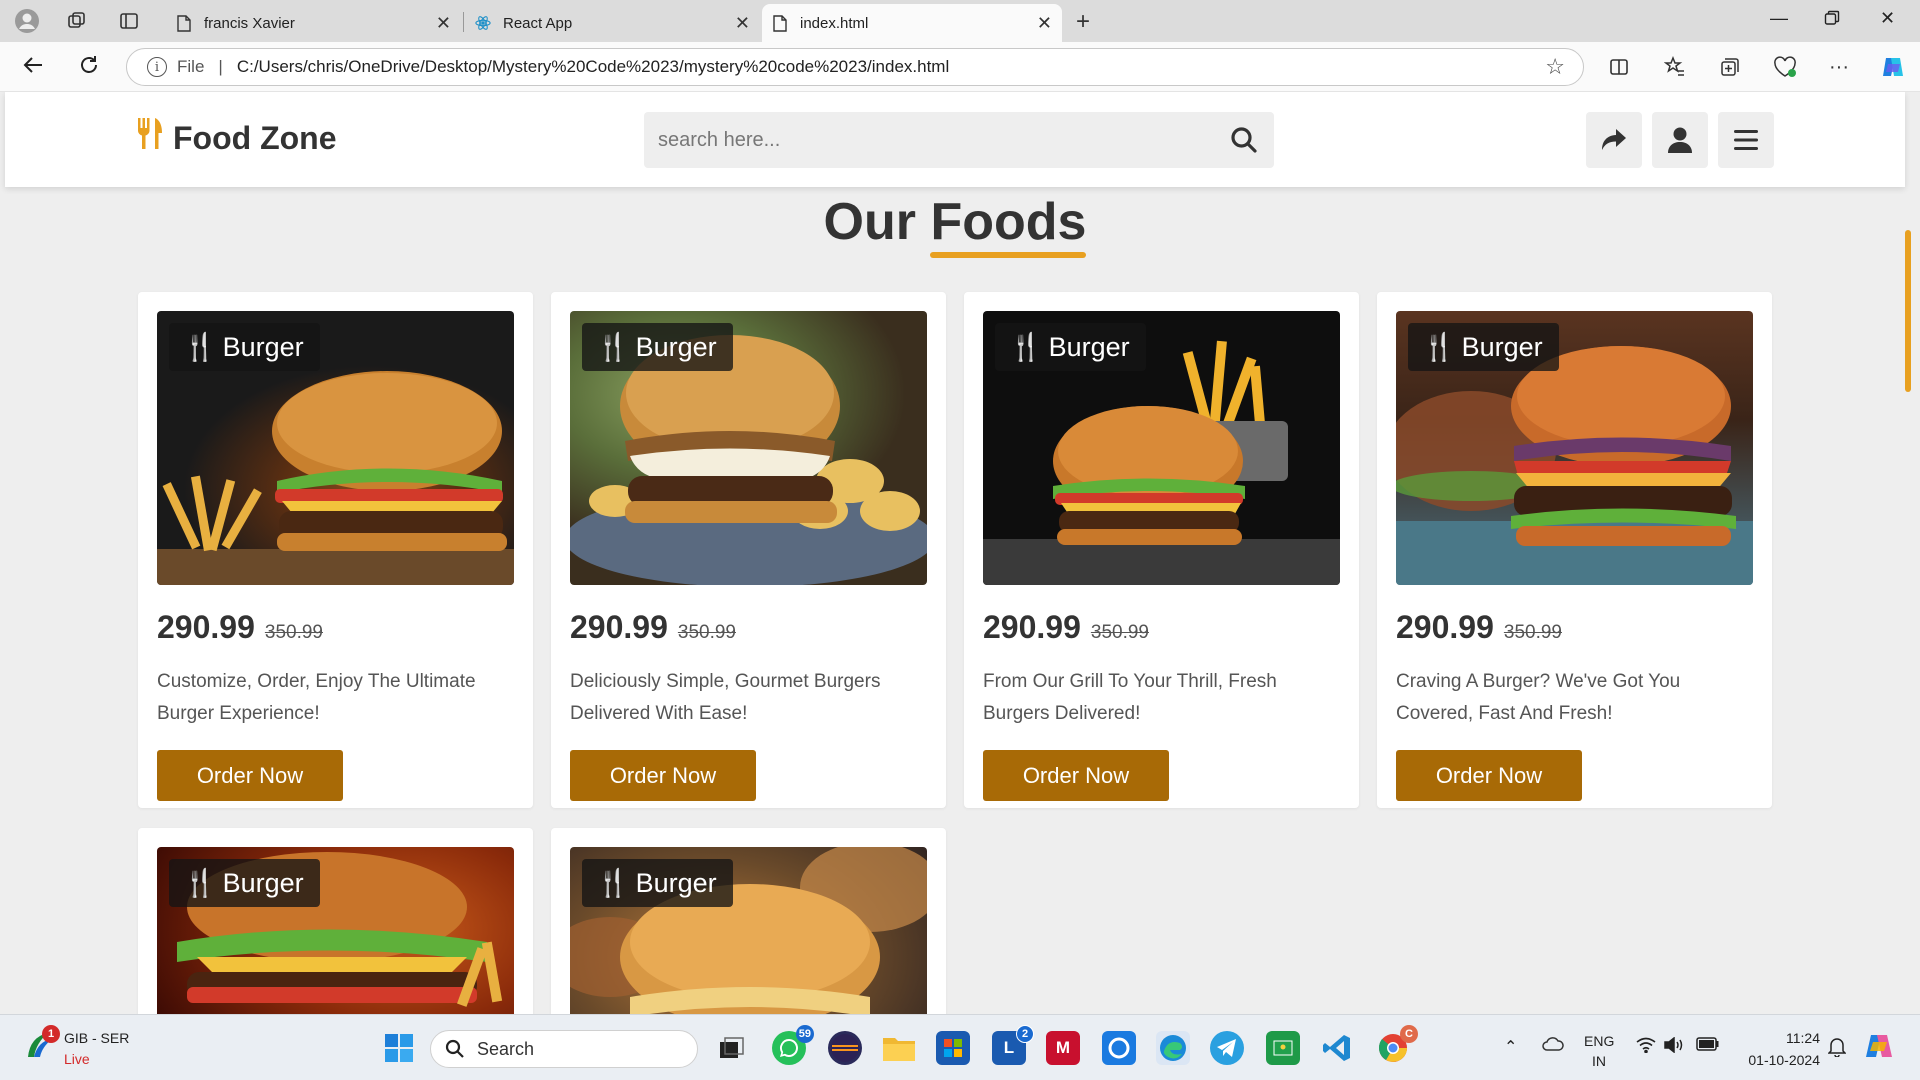 Image resolution: width=1920 pixels, height=1080 pixels. I want to click on tab-francis-xavier: francis Xavier ✕, so click(313, 23).